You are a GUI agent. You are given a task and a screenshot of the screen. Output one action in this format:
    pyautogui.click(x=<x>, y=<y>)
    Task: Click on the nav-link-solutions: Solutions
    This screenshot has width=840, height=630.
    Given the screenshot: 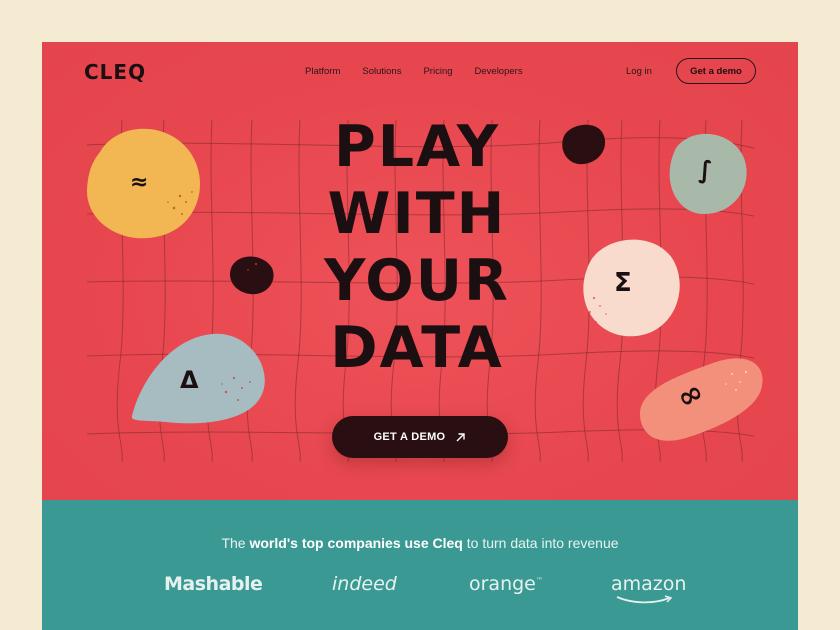 What is the action you would take?
    pyautogui.click(x=381, y=71)
    